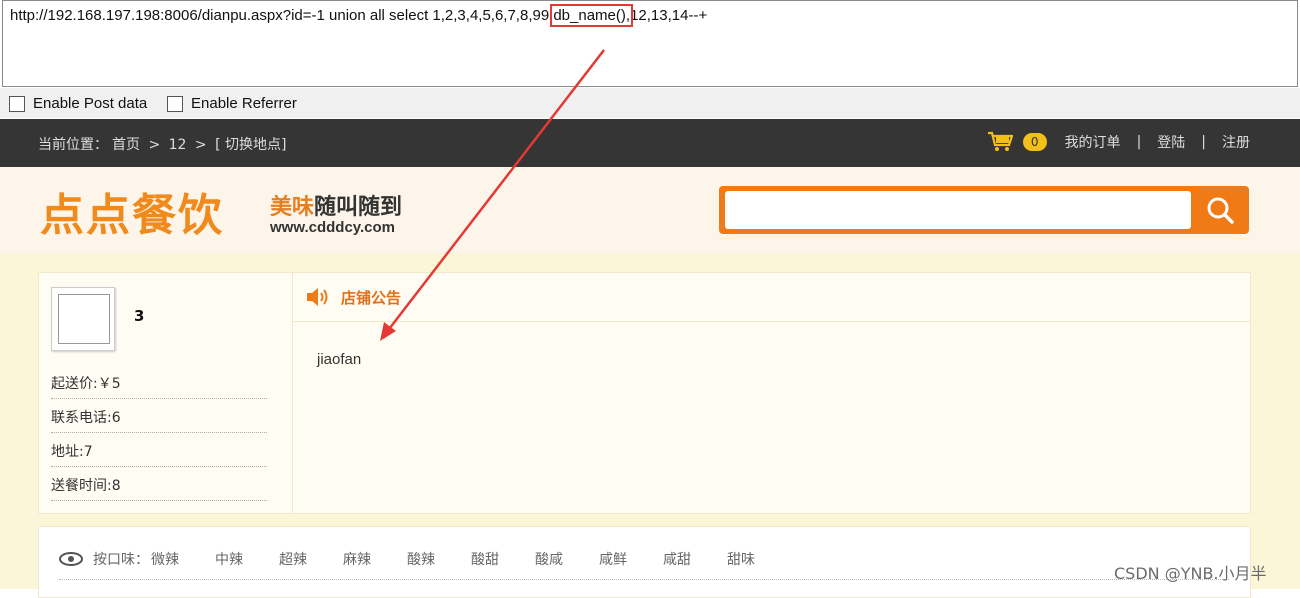 This screenshot has height=598, width=1300. What do you see at coordinates (613, 559) in the screenshot?
I see `taste-tag: 咸鲜` at bounding box center [613, 559].